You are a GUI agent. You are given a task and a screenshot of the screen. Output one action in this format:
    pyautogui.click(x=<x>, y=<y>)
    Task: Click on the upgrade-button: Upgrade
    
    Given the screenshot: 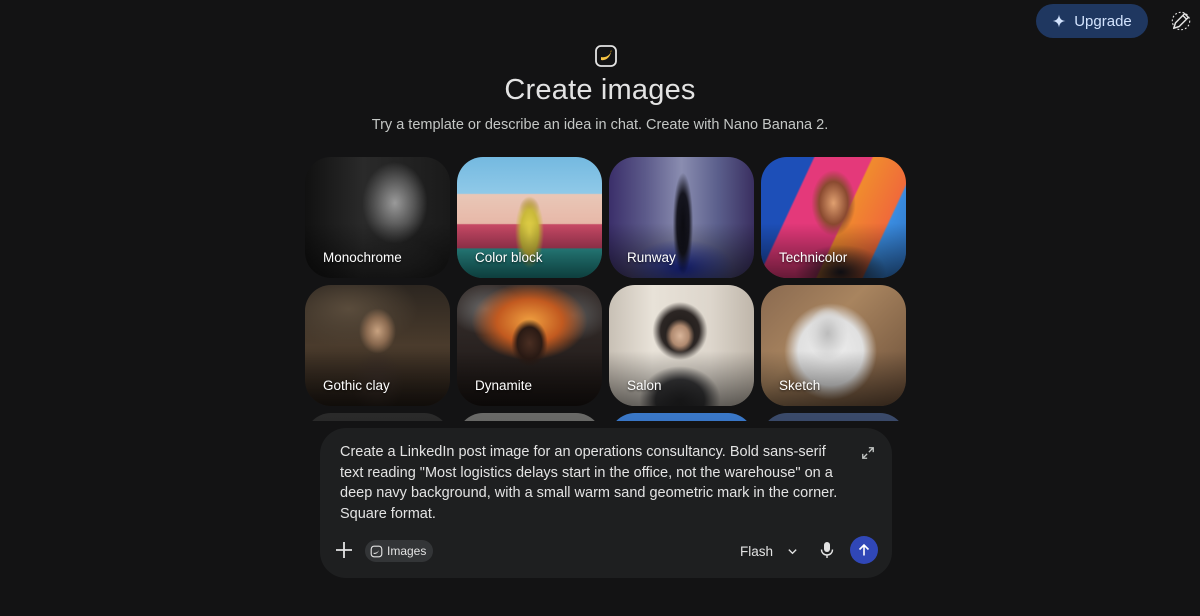 What is the action you would take?
    pyautogui.click(x=1092, y=21)
    